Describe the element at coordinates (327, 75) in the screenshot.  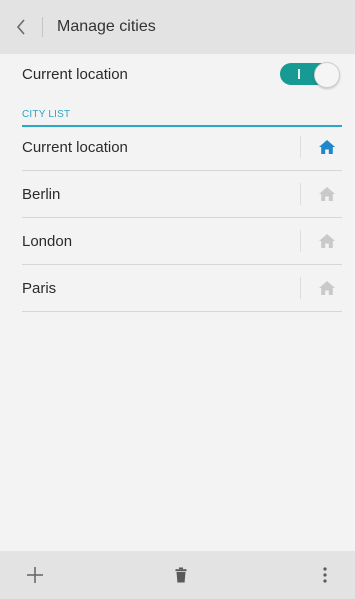
I see `toggle-knob` at that location.